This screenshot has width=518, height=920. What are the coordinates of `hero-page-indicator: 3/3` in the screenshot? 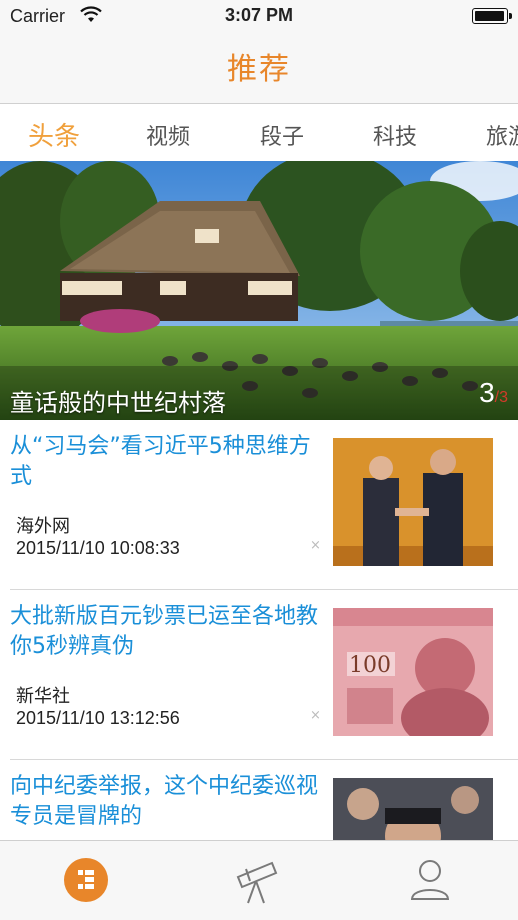 It's located at (493, 393).